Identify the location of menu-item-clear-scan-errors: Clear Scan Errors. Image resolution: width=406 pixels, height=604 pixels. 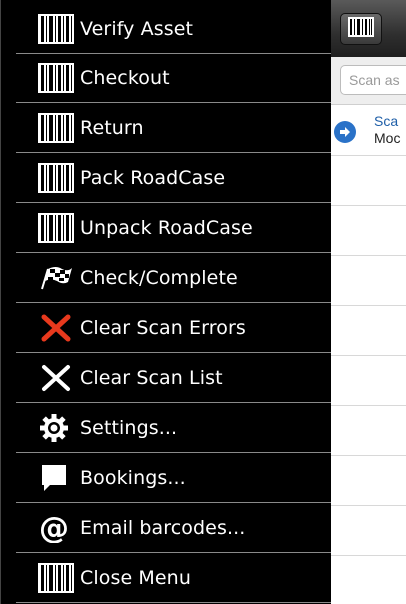
(174, 328).